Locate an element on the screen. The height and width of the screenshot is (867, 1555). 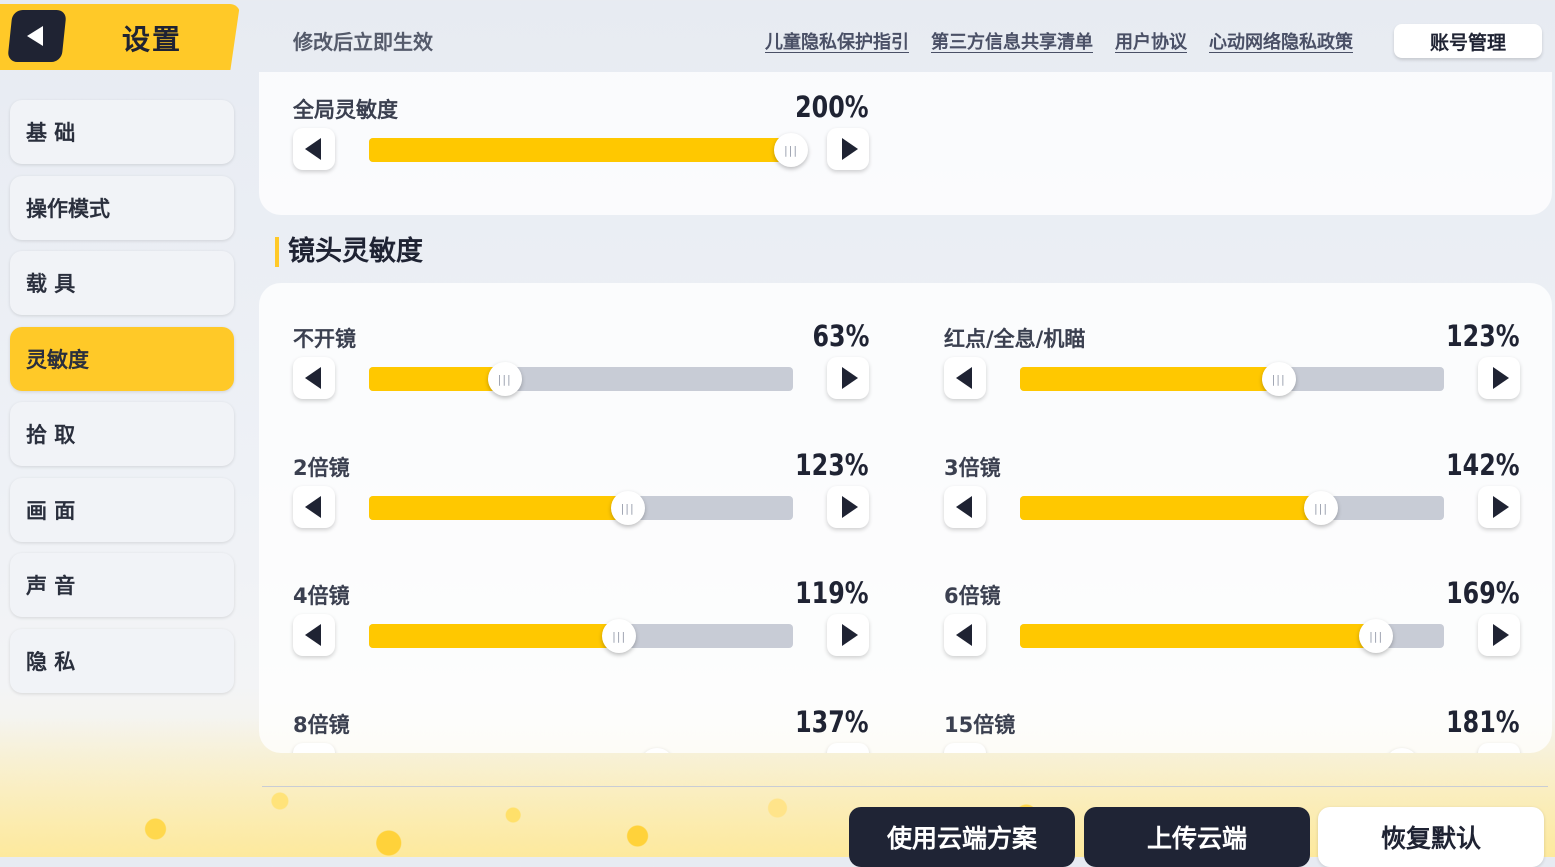
setting-3x-scope: 3倍镜 142% ||| is located at coordinates (1232, 505).